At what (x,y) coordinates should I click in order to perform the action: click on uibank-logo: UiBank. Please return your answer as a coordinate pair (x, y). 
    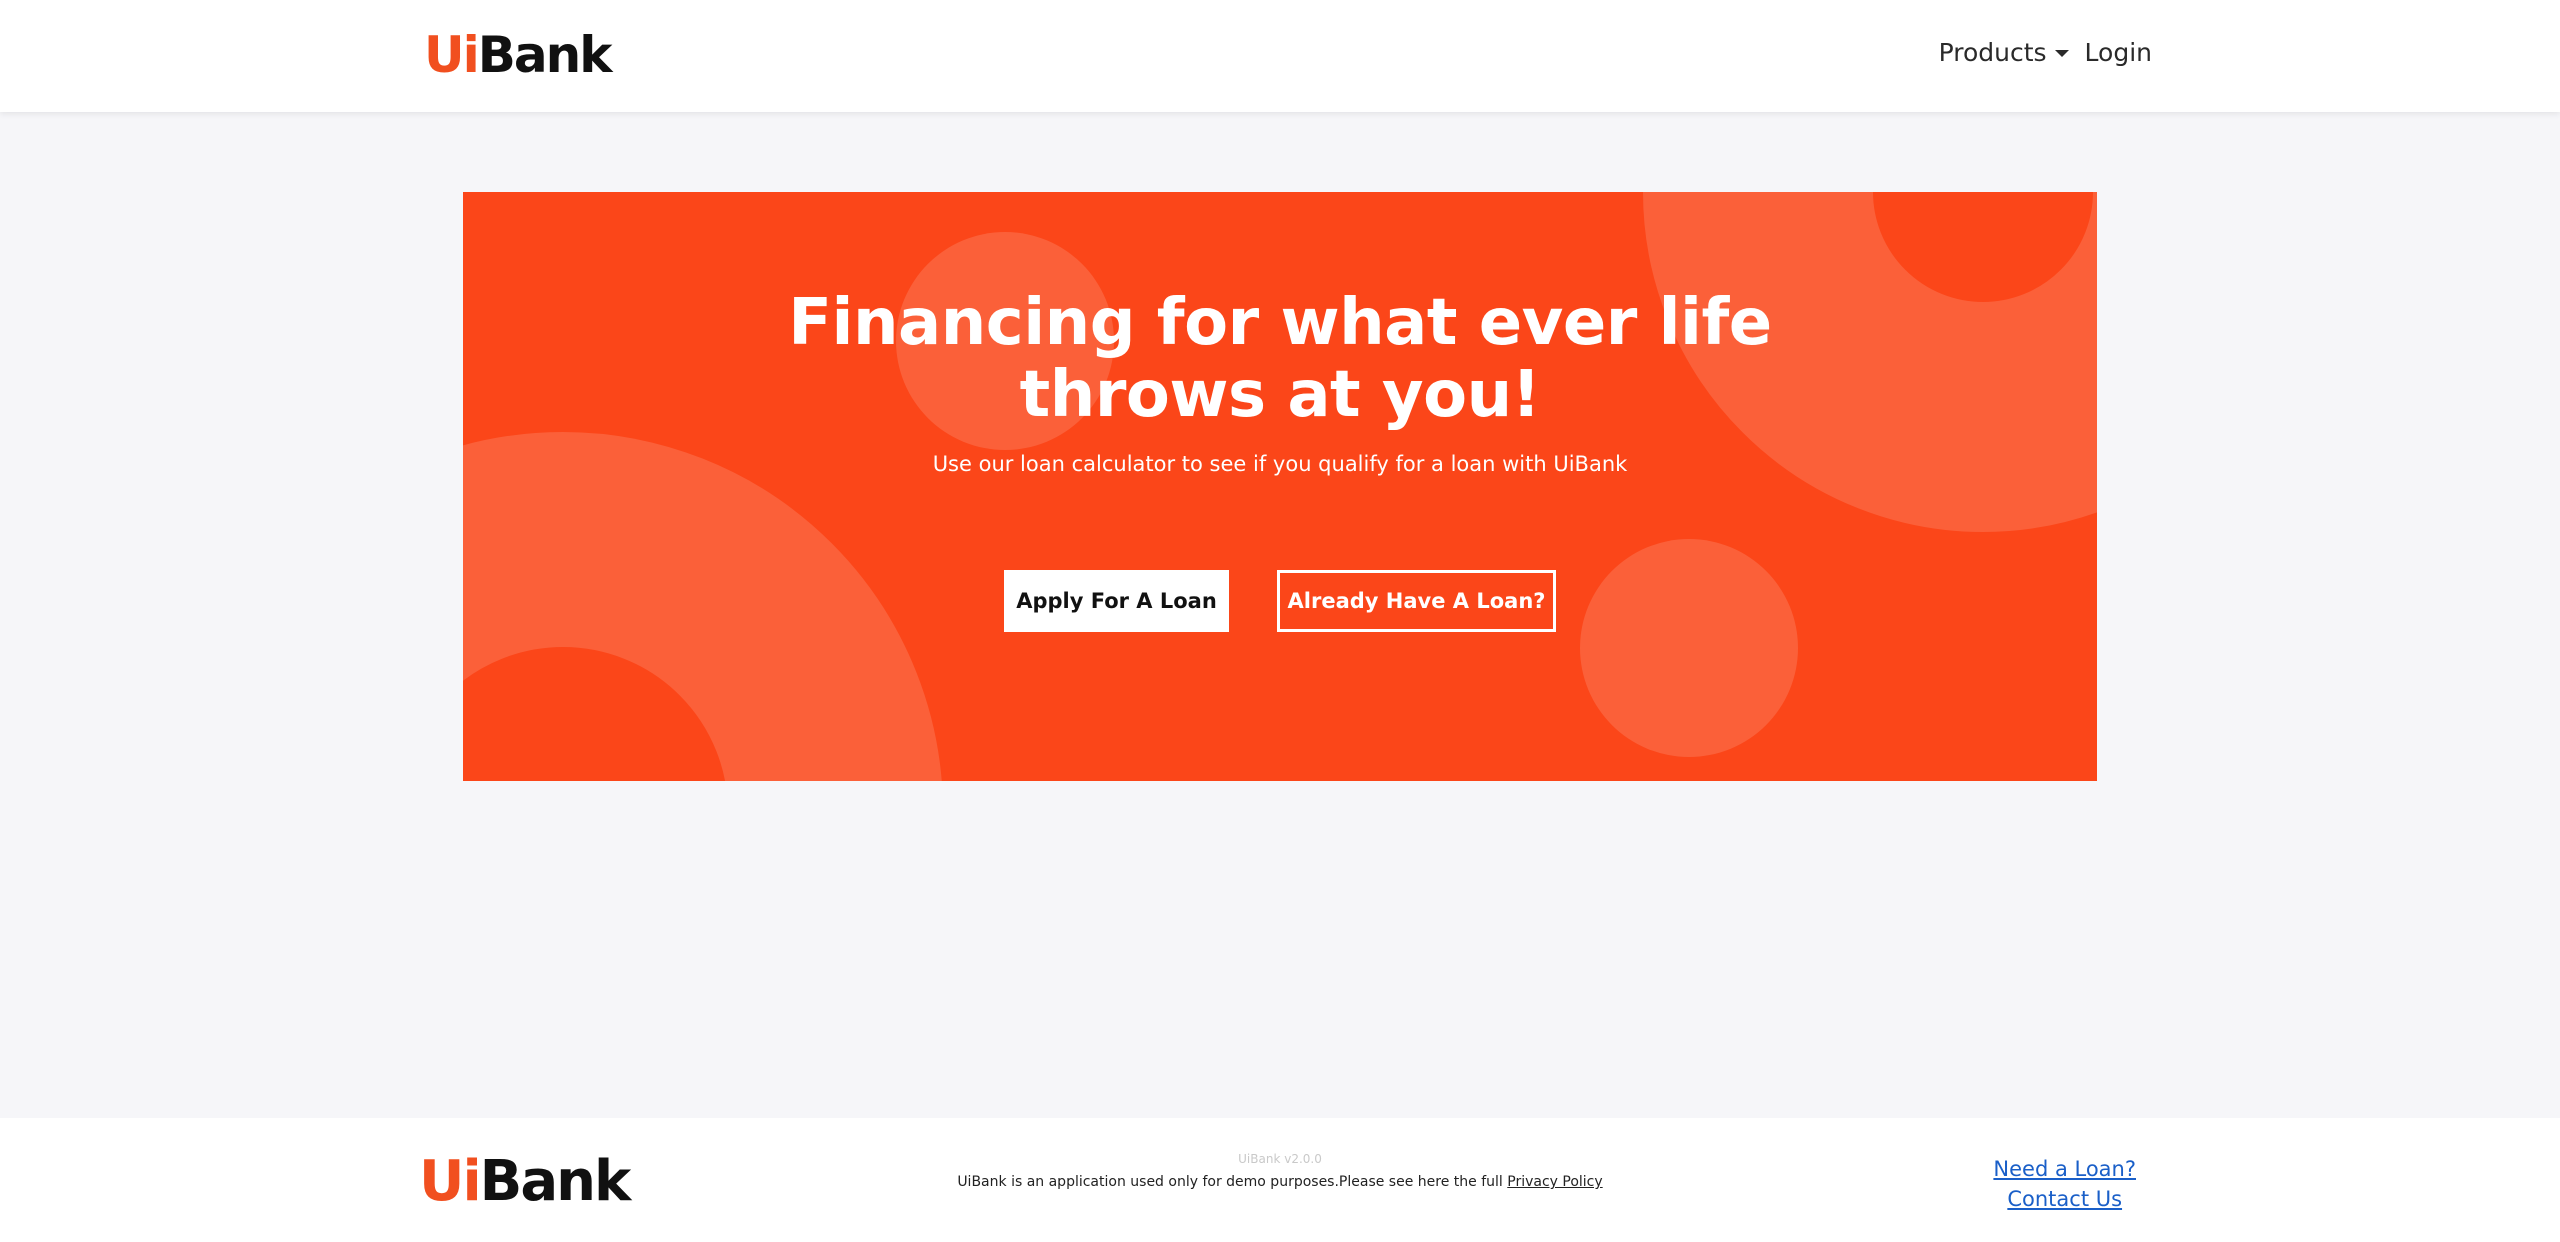
    Looking at the image, I should click on (518, 55).